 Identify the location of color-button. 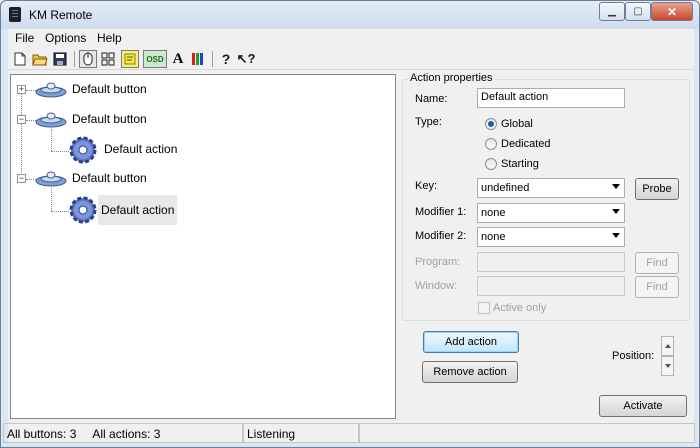
(198, 59).